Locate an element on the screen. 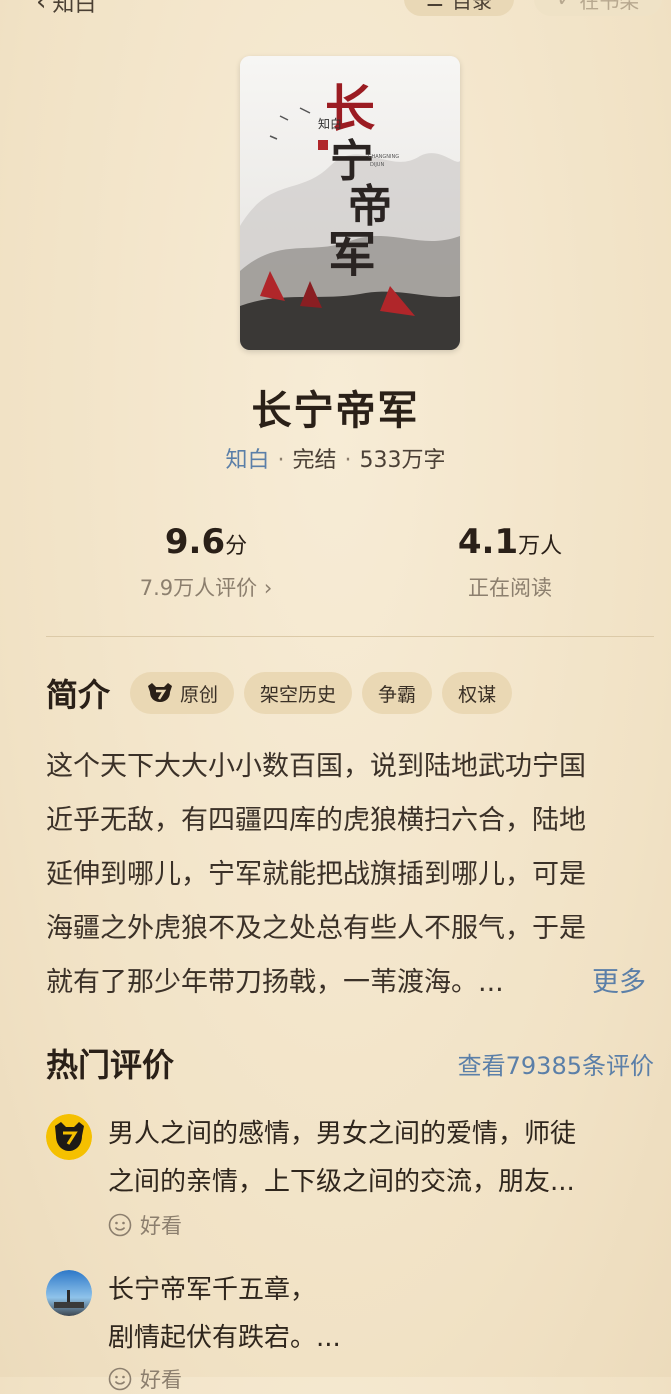  chevron-right-icon: › is located at coordinates (268, 588).